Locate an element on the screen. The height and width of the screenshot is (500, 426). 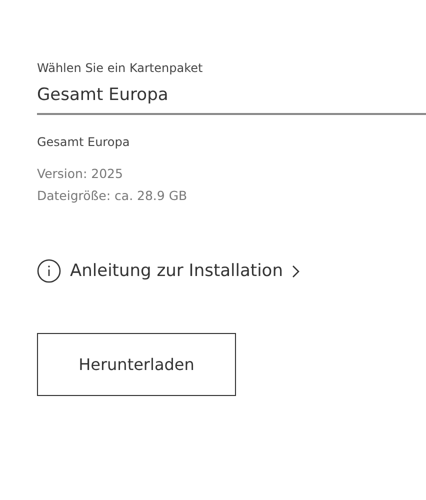
package-name: Gesamt Europa is located at coordinates (83, 142).